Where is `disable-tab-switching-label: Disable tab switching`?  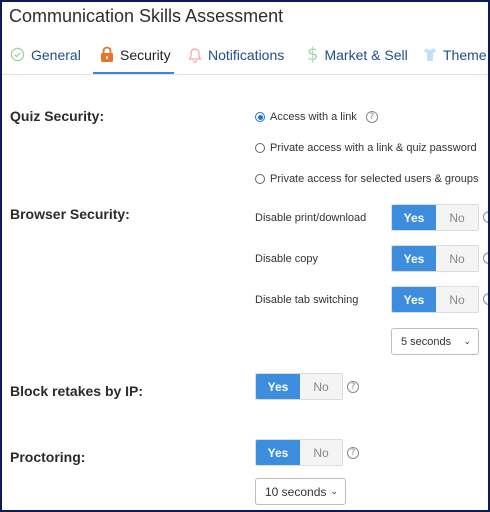
disable-tab-switching-label: Disable tab switching is located at coordinates (307, 300).